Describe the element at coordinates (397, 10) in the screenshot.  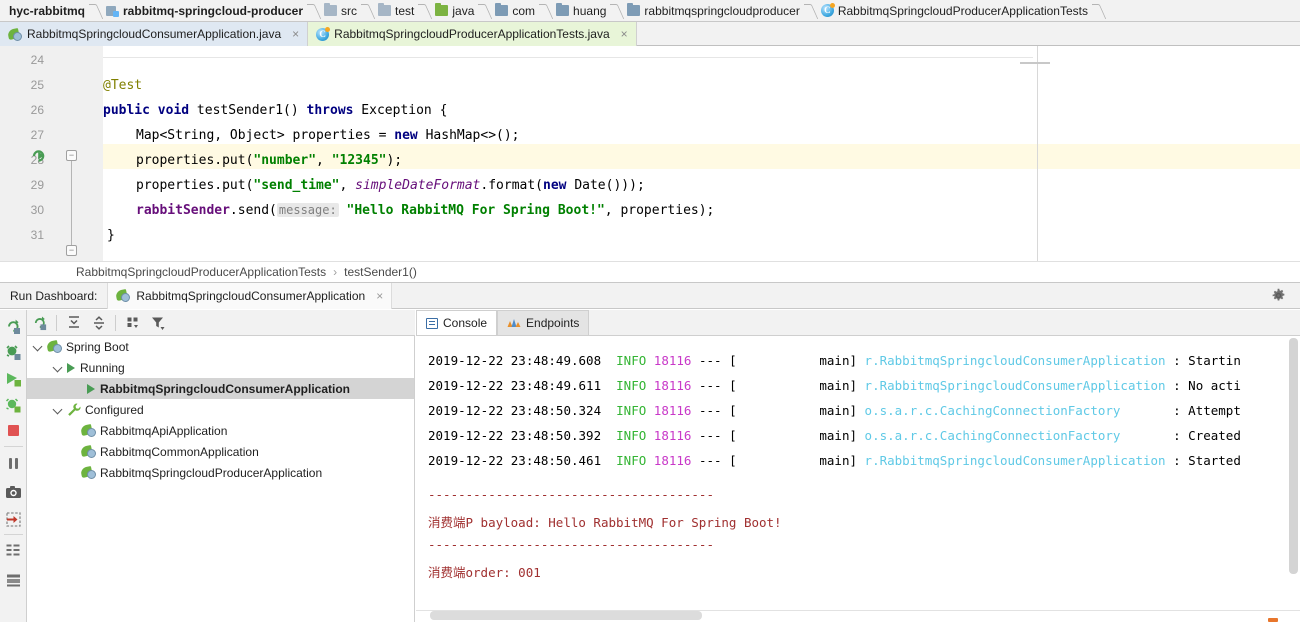
I see `breadcrumb-item-test: test` at that location.